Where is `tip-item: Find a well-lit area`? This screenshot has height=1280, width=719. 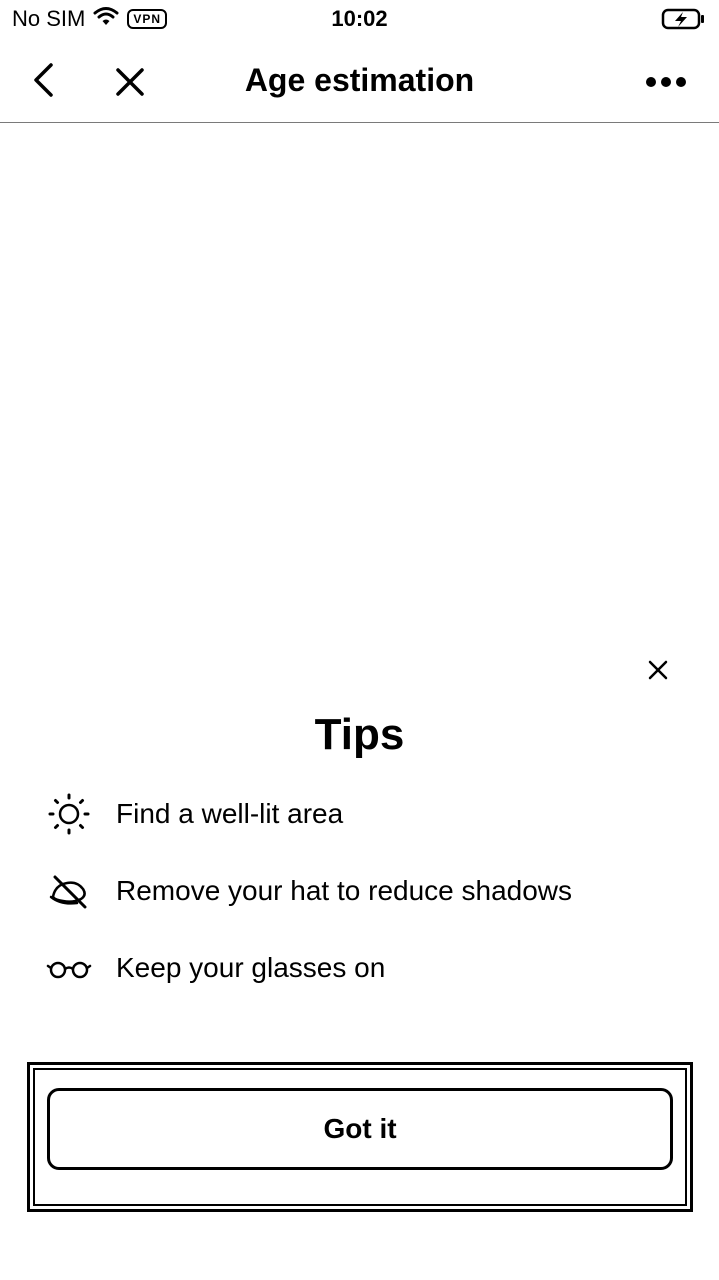
tip-item: Find a well-lit area is located at coordinates (364, 814).